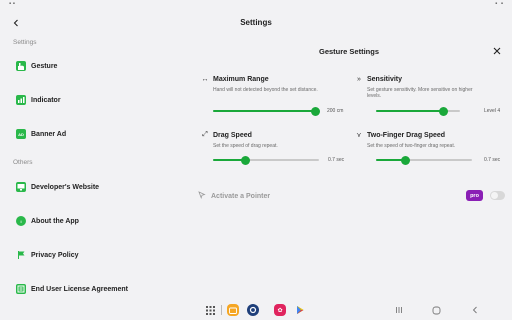 This screenshot has width=512, height=320. I want to click on pointer-icon, so click(202, 196).